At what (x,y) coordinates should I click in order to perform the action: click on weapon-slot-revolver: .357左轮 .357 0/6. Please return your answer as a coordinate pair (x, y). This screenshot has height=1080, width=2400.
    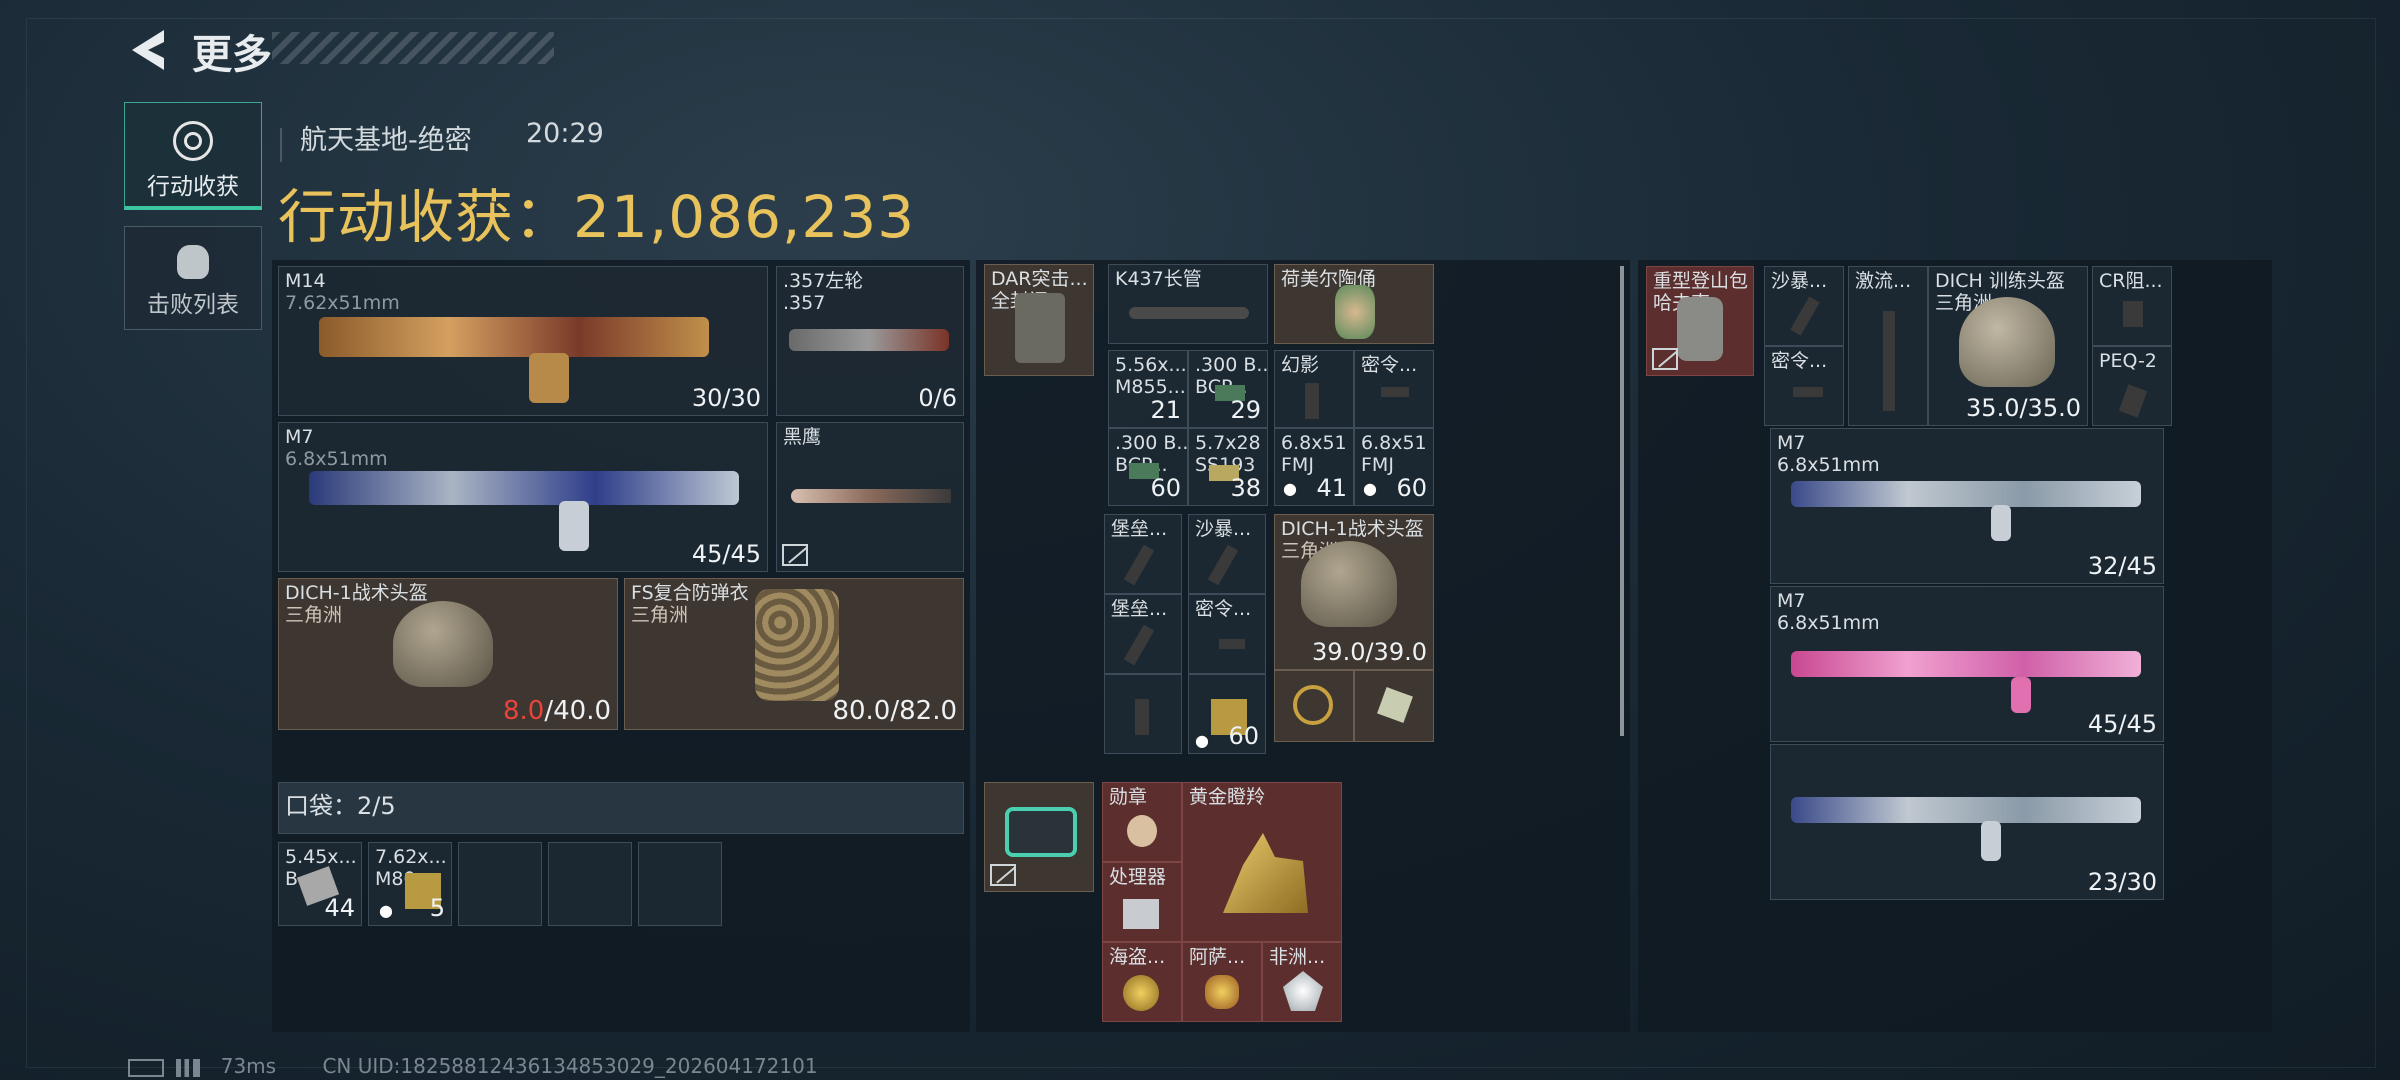
    Looking at the image, I should click on (870, 341).